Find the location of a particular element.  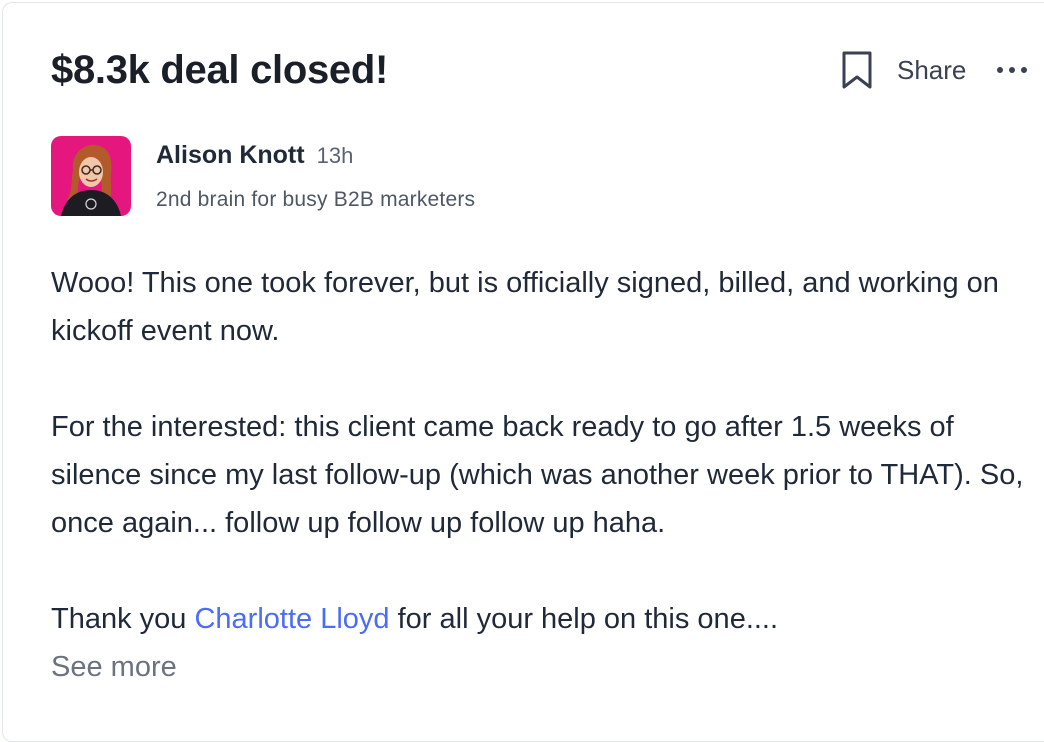

user-mention-link: Charlotte Lloyd is located at coordinates (291, 619).